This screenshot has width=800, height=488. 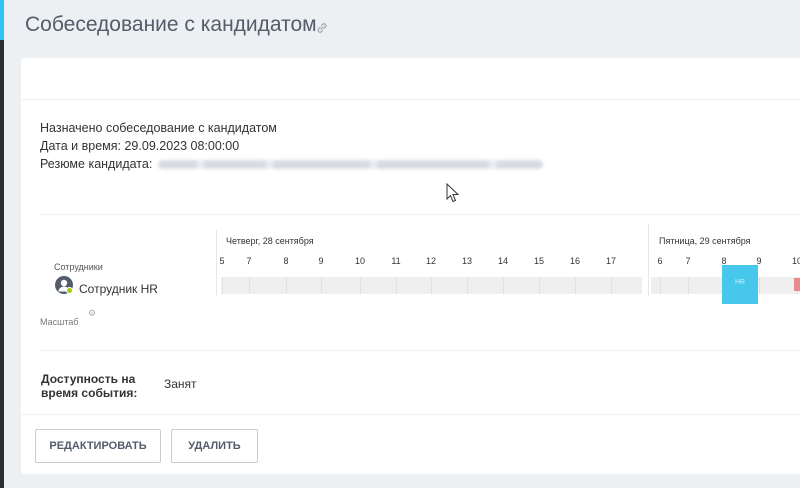 I want to click on timeline-left-border, so click(x=216, y=263).